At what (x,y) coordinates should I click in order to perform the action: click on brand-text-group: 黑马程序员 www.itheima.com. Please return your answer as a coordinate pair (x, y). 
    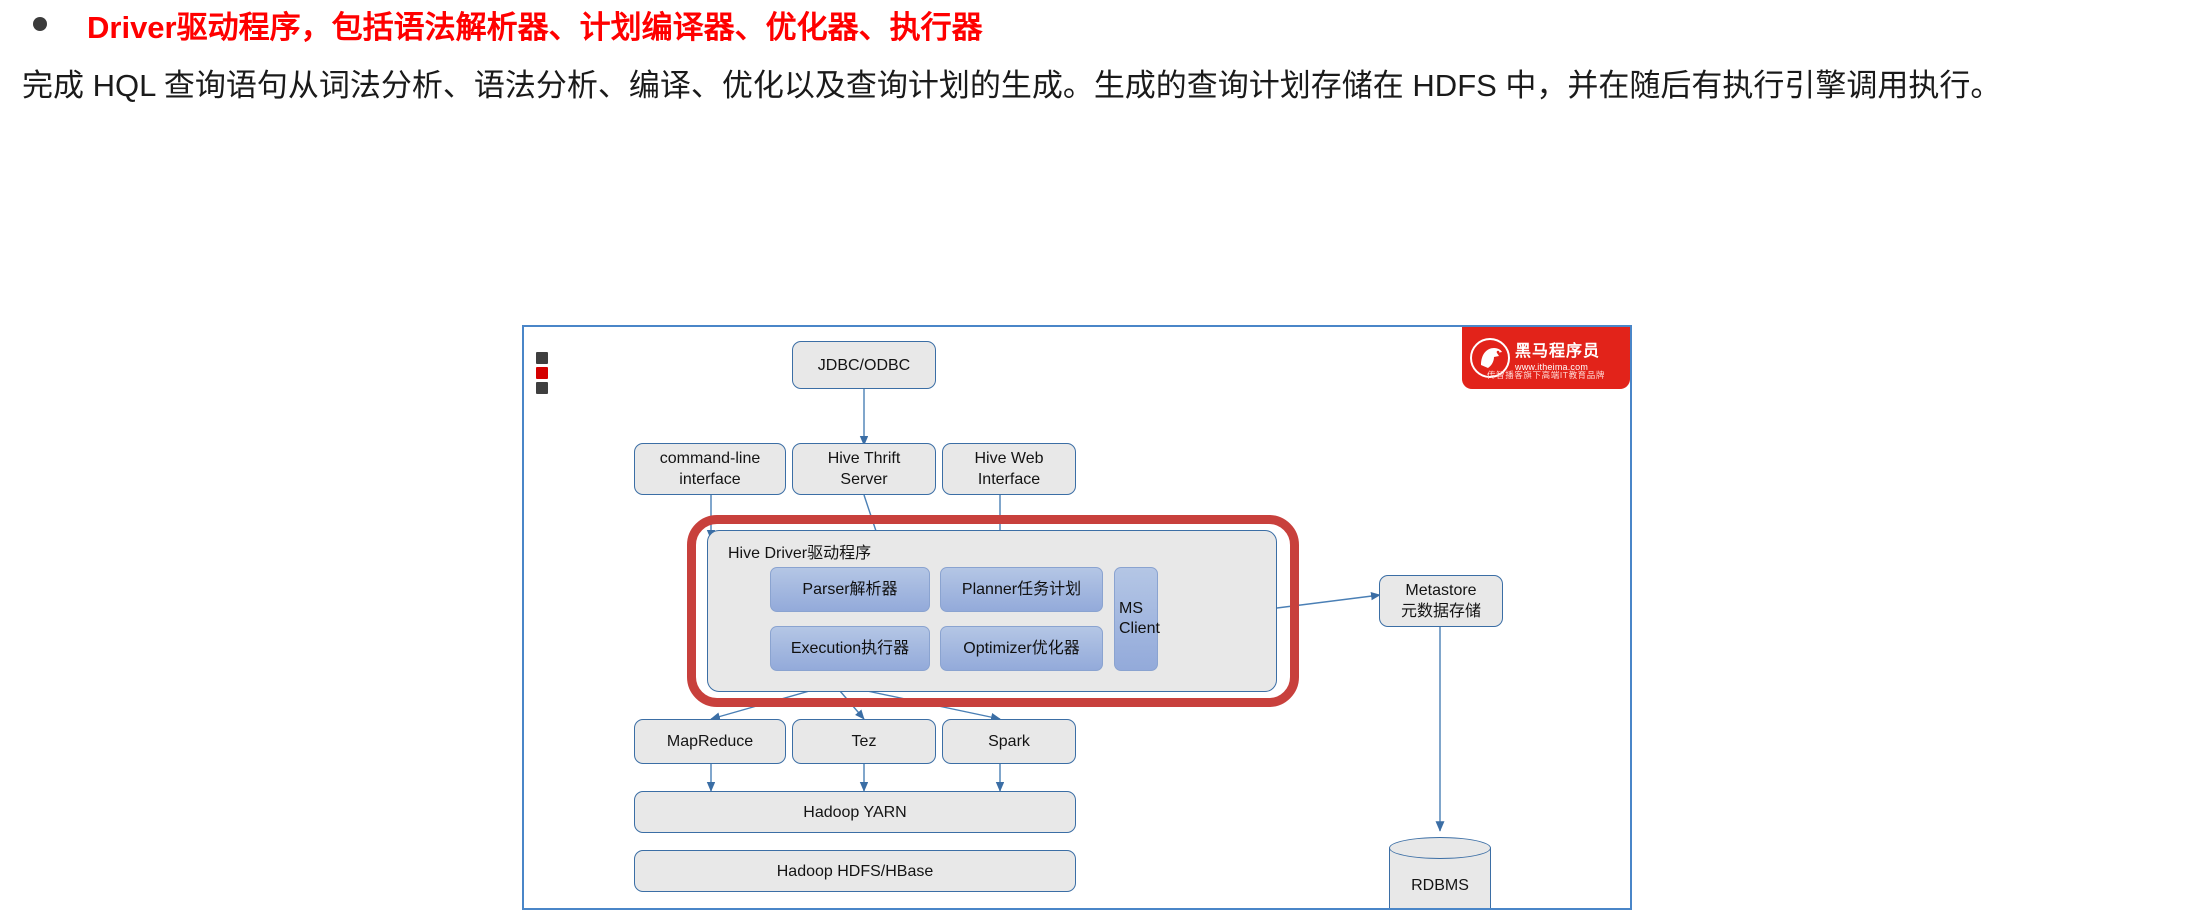
    Looking at the image, I should click on (1557, 358).